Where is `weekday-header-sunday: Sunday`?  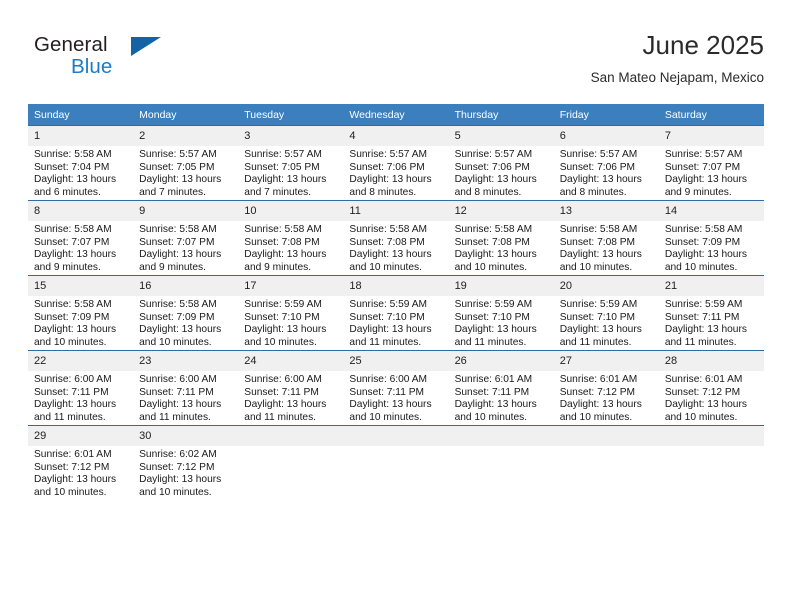
weekday-header-sunday: Sunday is located at coordinates (81, 115).